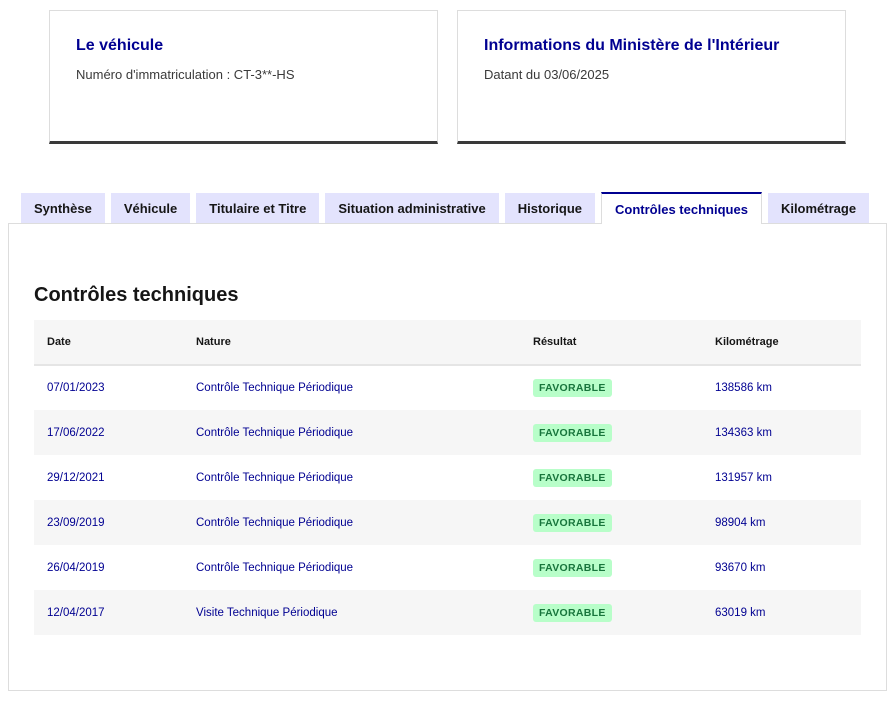 This screenshot has width=890, height=704. Describe the element at coordinates (108, 567) in the screenshot. I see `cell-date: 26/04/2019` at that location.